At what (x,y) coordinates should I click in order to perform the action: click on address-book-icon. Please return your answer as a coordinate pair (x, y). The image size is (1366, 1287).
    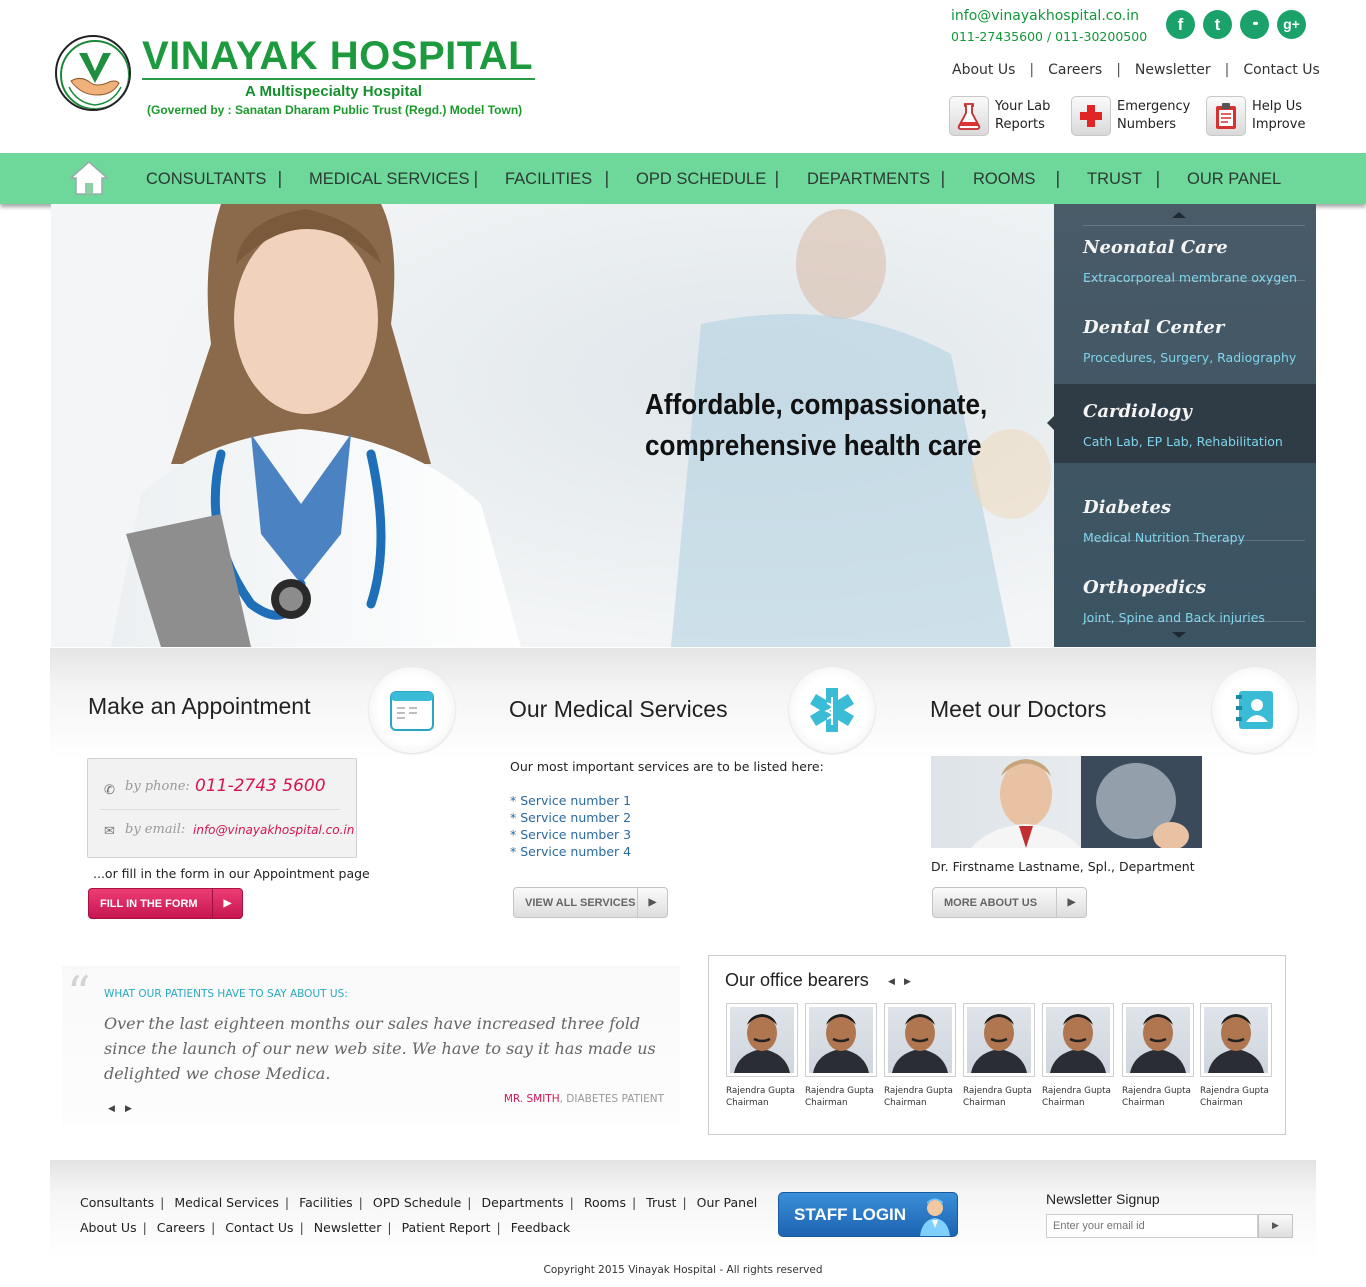
    Looking at the image, I should click on (1255, 710).